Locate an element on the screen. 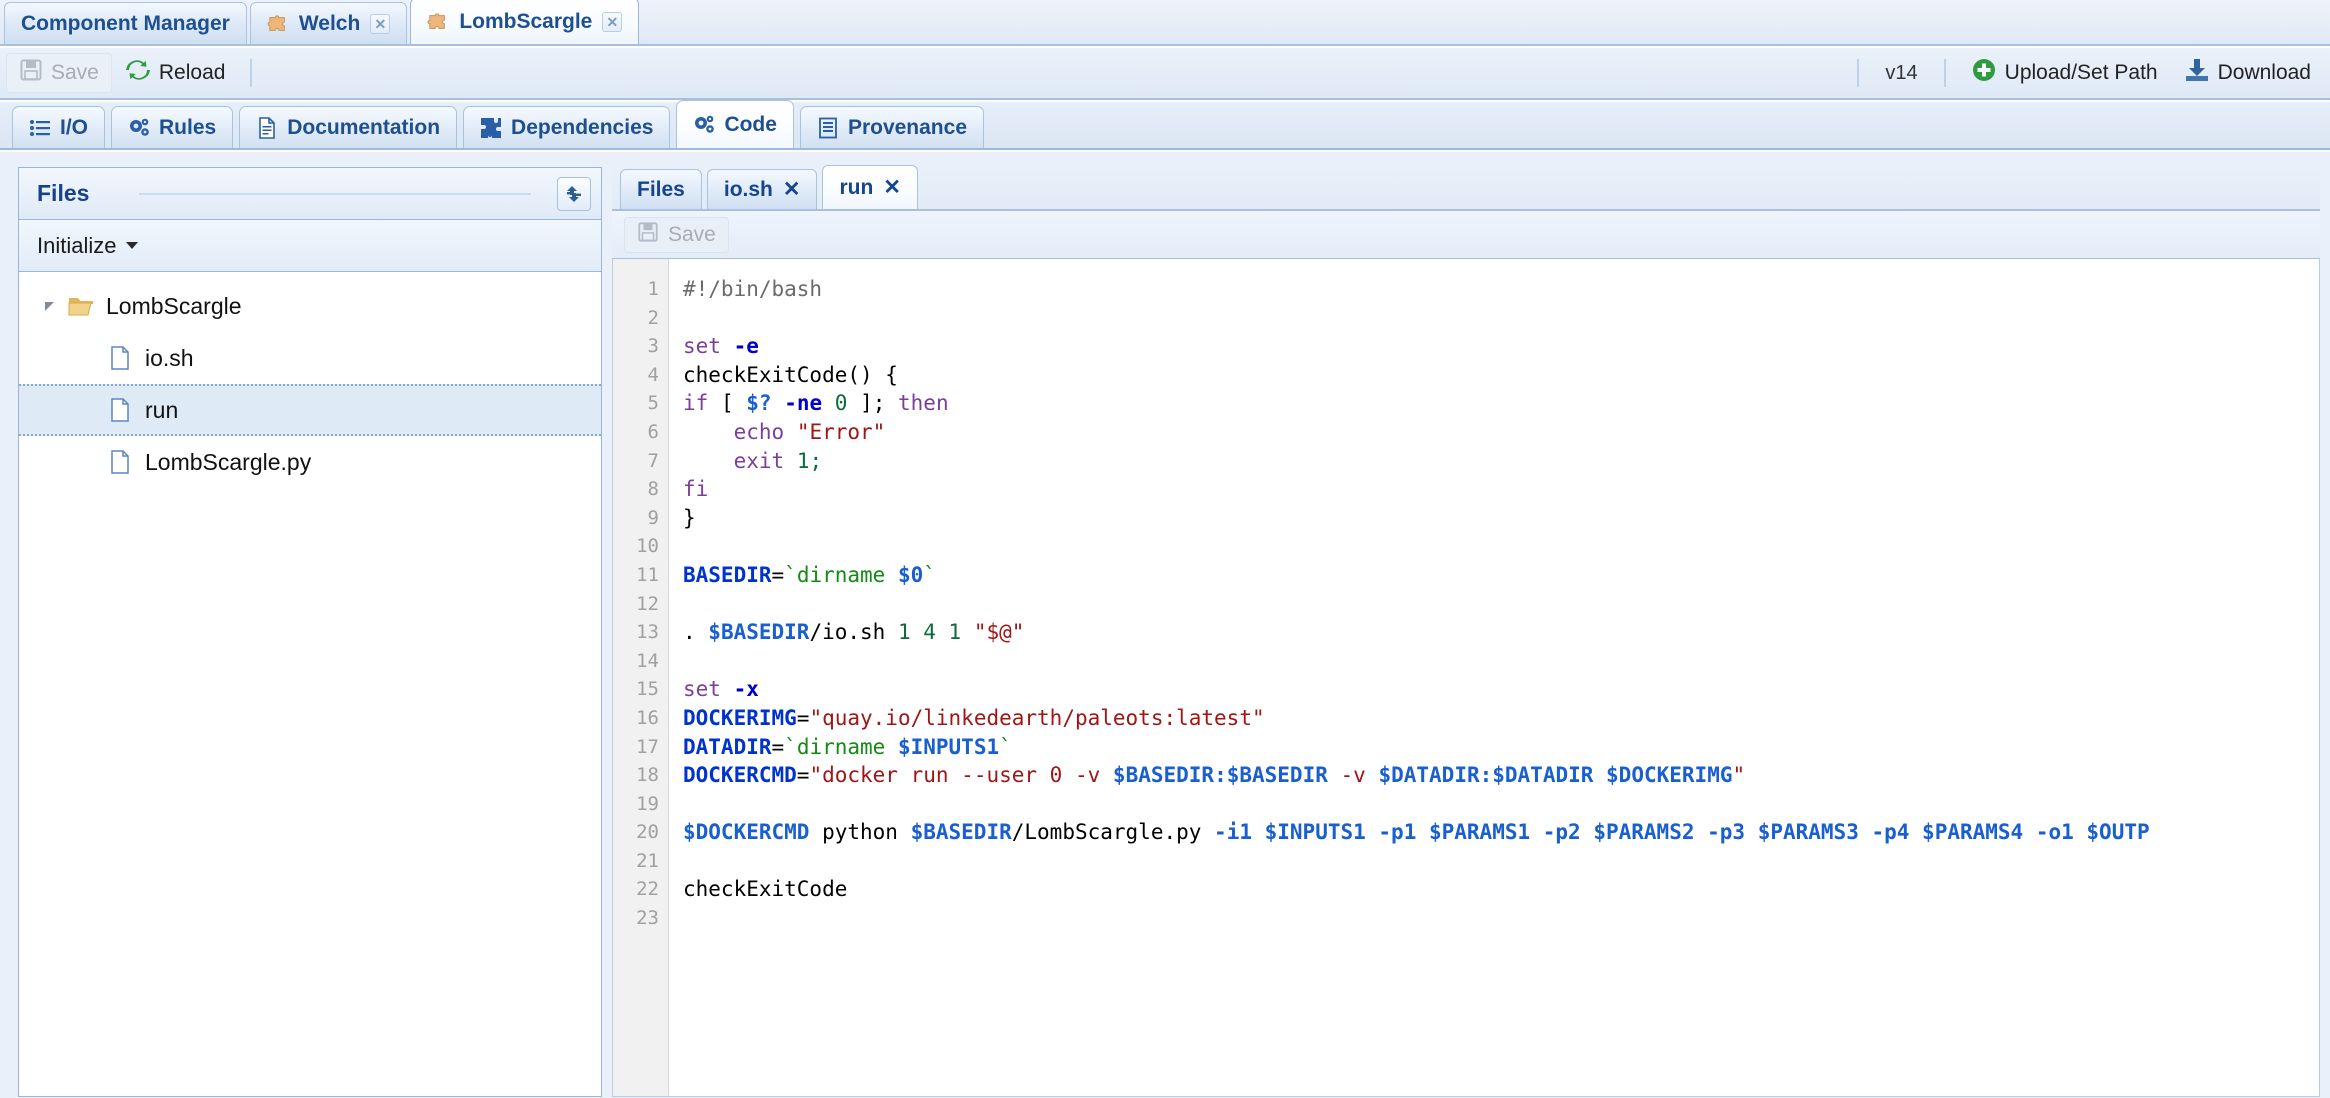 The width and height of the screenshot is (2330, 1098). code-line: checkExitCode is located at coordinates (1501, 889).